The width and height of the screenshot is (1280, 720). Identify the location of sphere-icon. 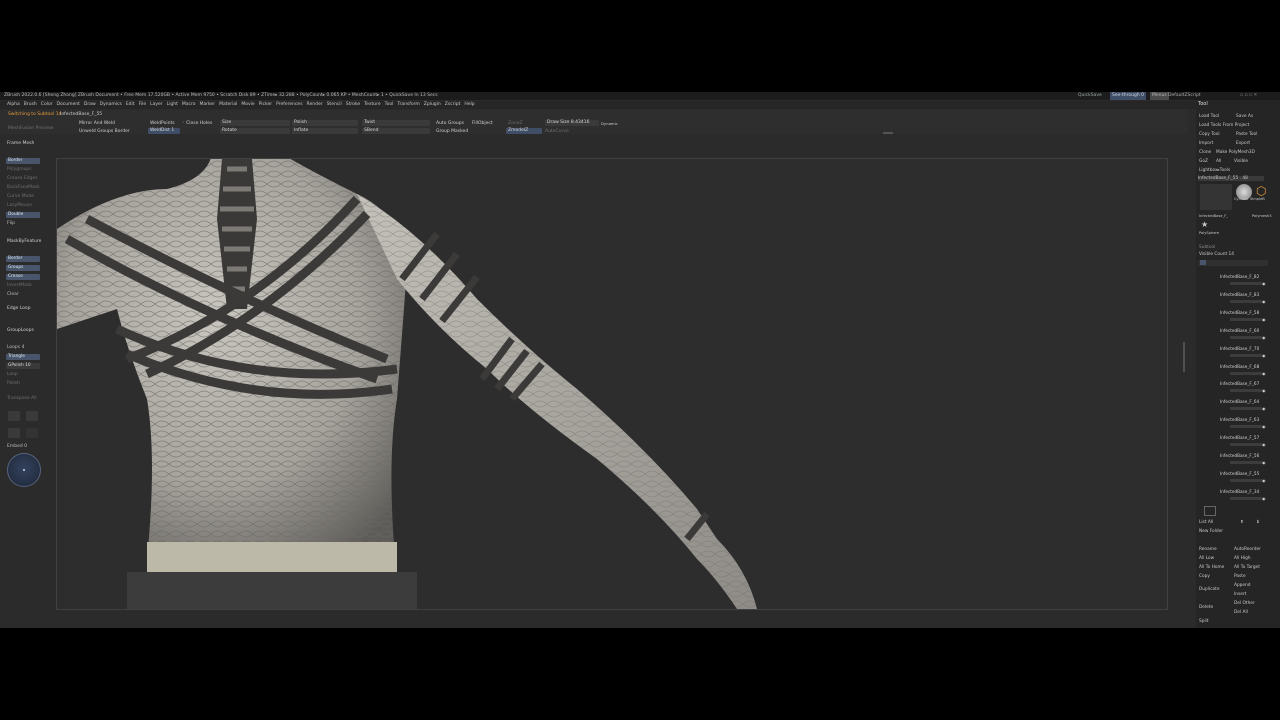
(32, 416).